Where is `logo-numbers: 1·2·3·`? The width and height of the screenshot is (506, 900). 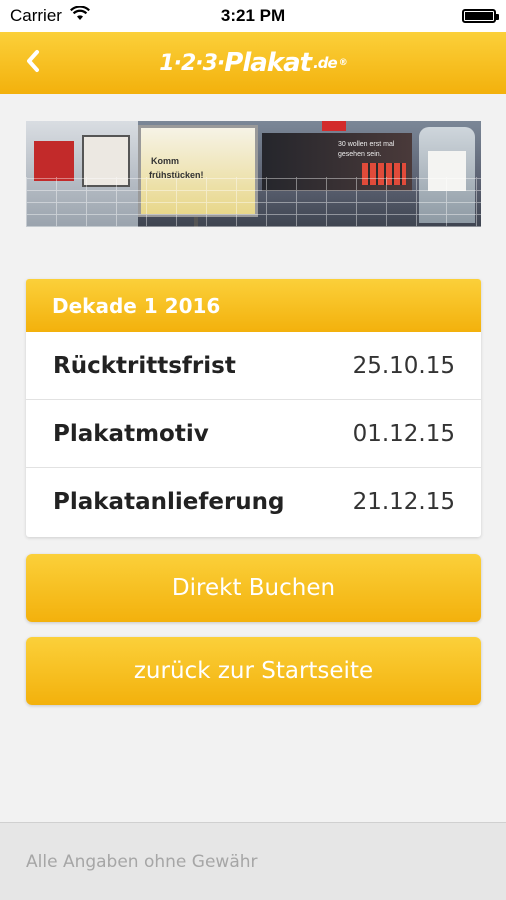
logo-numbers: 1·2·3· is located at coordinates (192, 63).